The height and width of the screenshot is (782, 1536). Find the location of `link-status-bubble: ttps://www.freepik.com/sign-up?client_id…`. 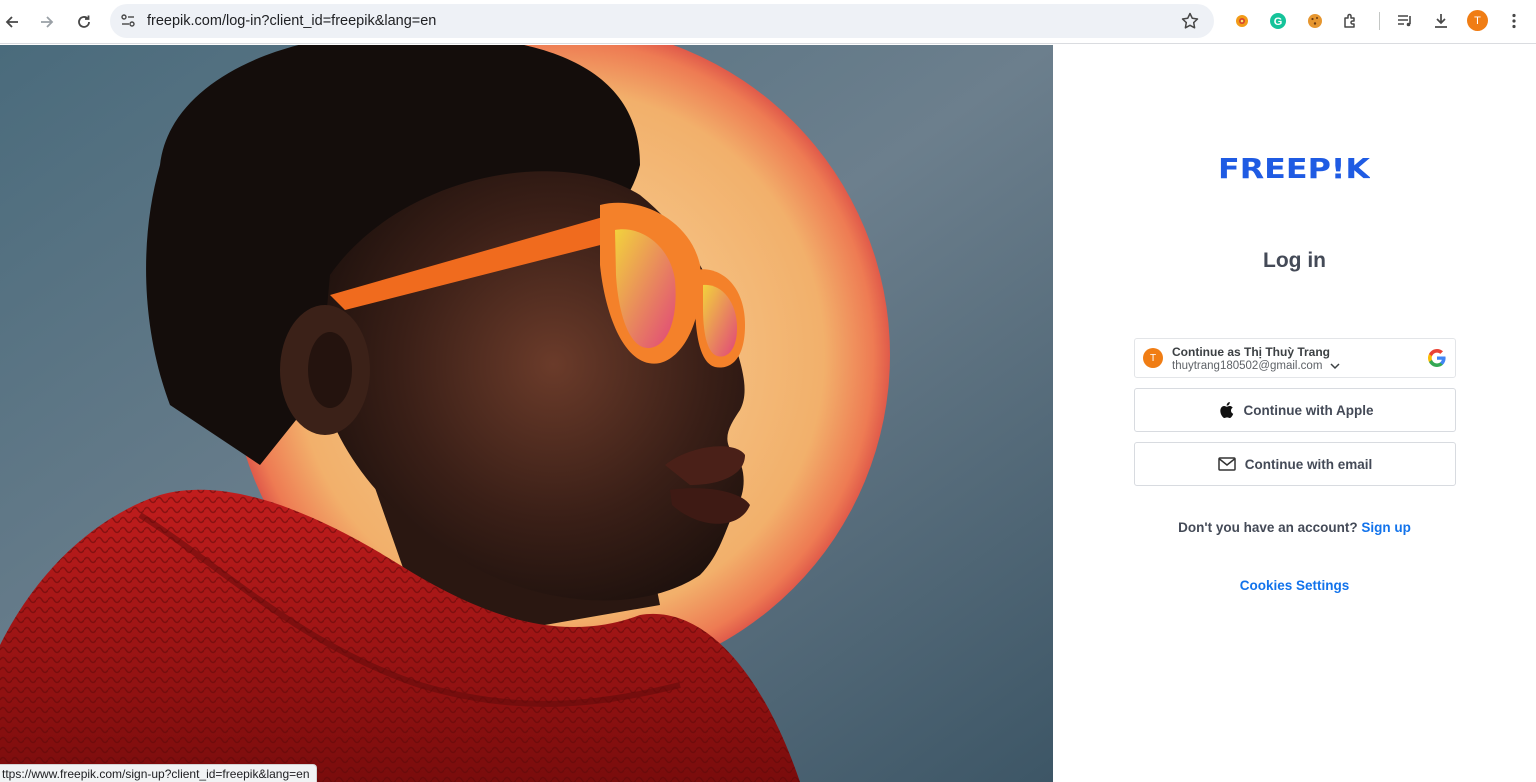

link-status-bubble: ttps://www.freepik.com/sign-up?client_id… is located at coordinates (158, 773).